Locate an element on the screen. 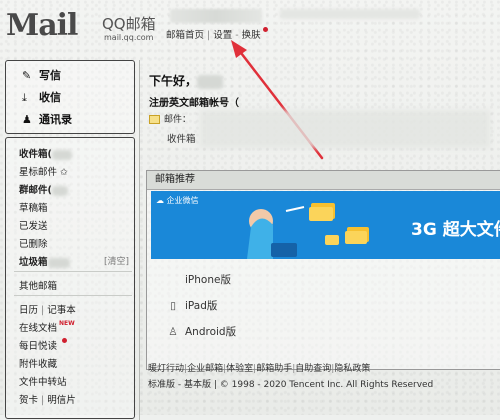 Image resolution: width=500 pixels, height=420 pixels. iphone-client-link: iPhone版 is located at coordinates (199, 279).